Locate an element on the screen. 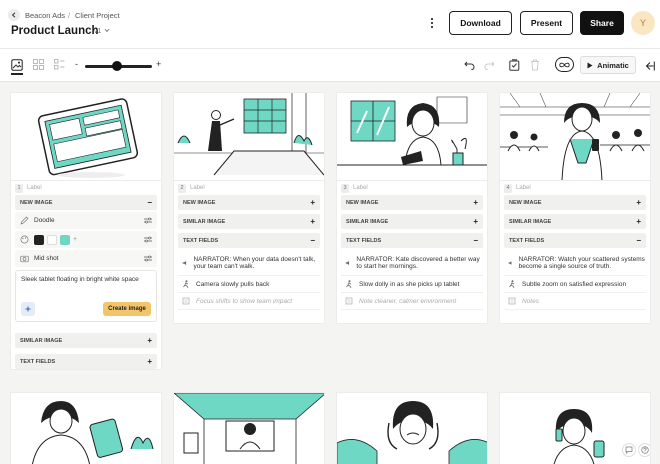 The image size is (660, 464). chevron-down-icon is located at coordinates (107, 30).